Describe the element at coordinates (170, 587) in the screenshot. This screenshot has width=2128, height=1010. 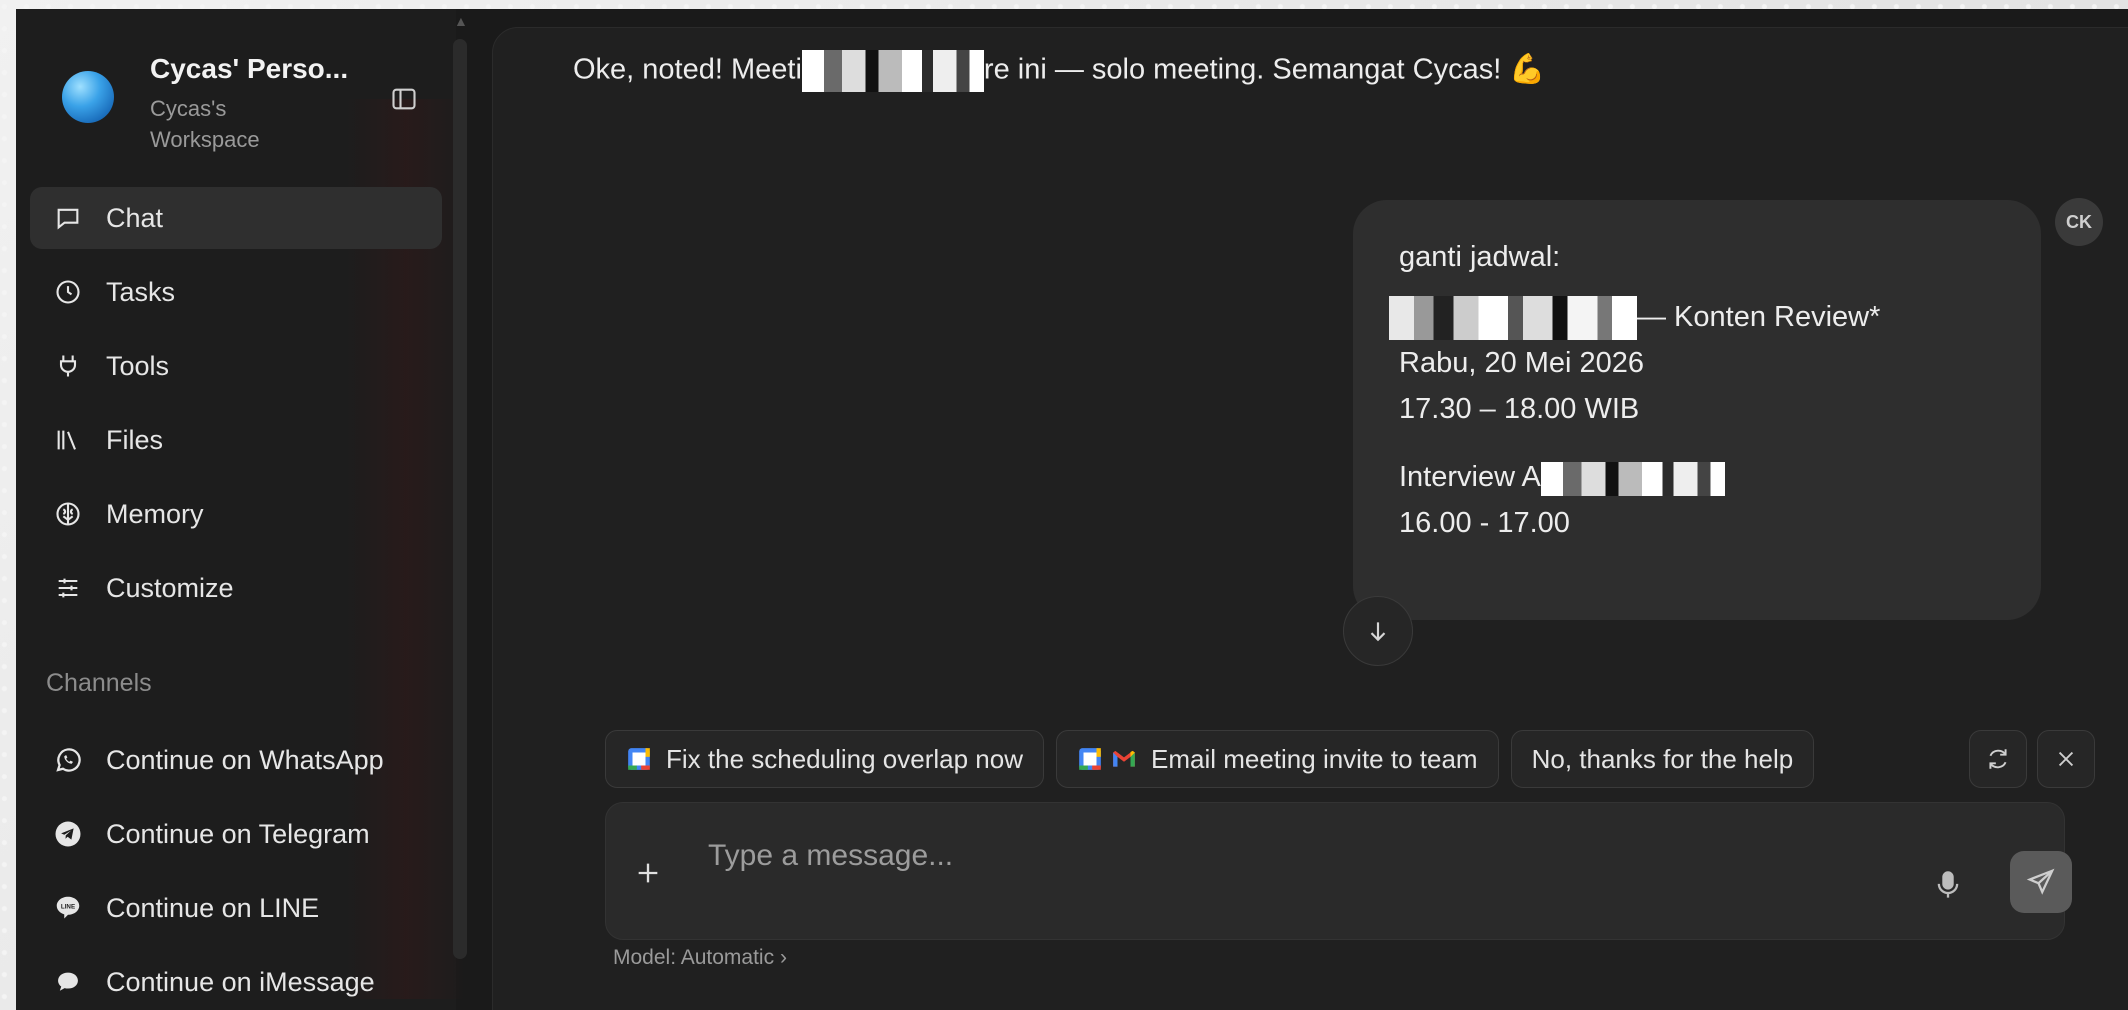
I see `sidebar-item-label: Customize` at that location.